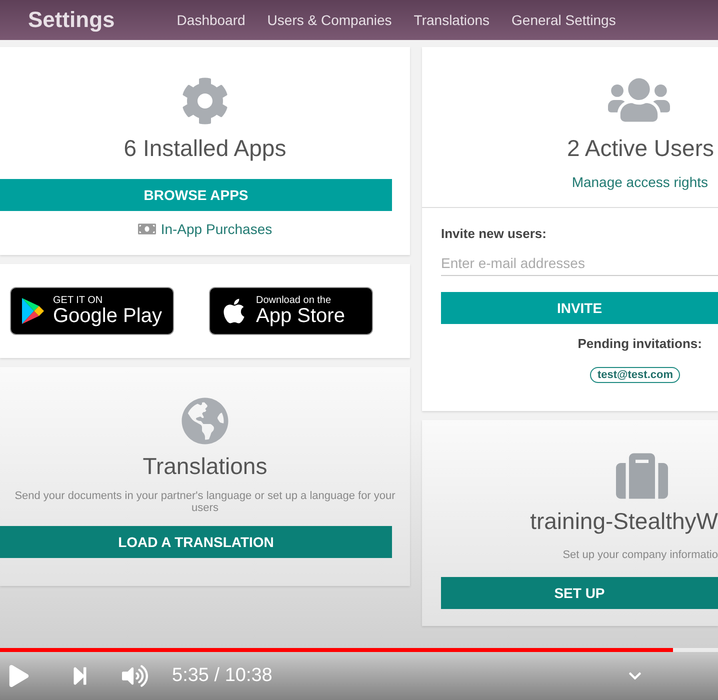  I want to click on nav-link: General Settings, so click(564, 20).